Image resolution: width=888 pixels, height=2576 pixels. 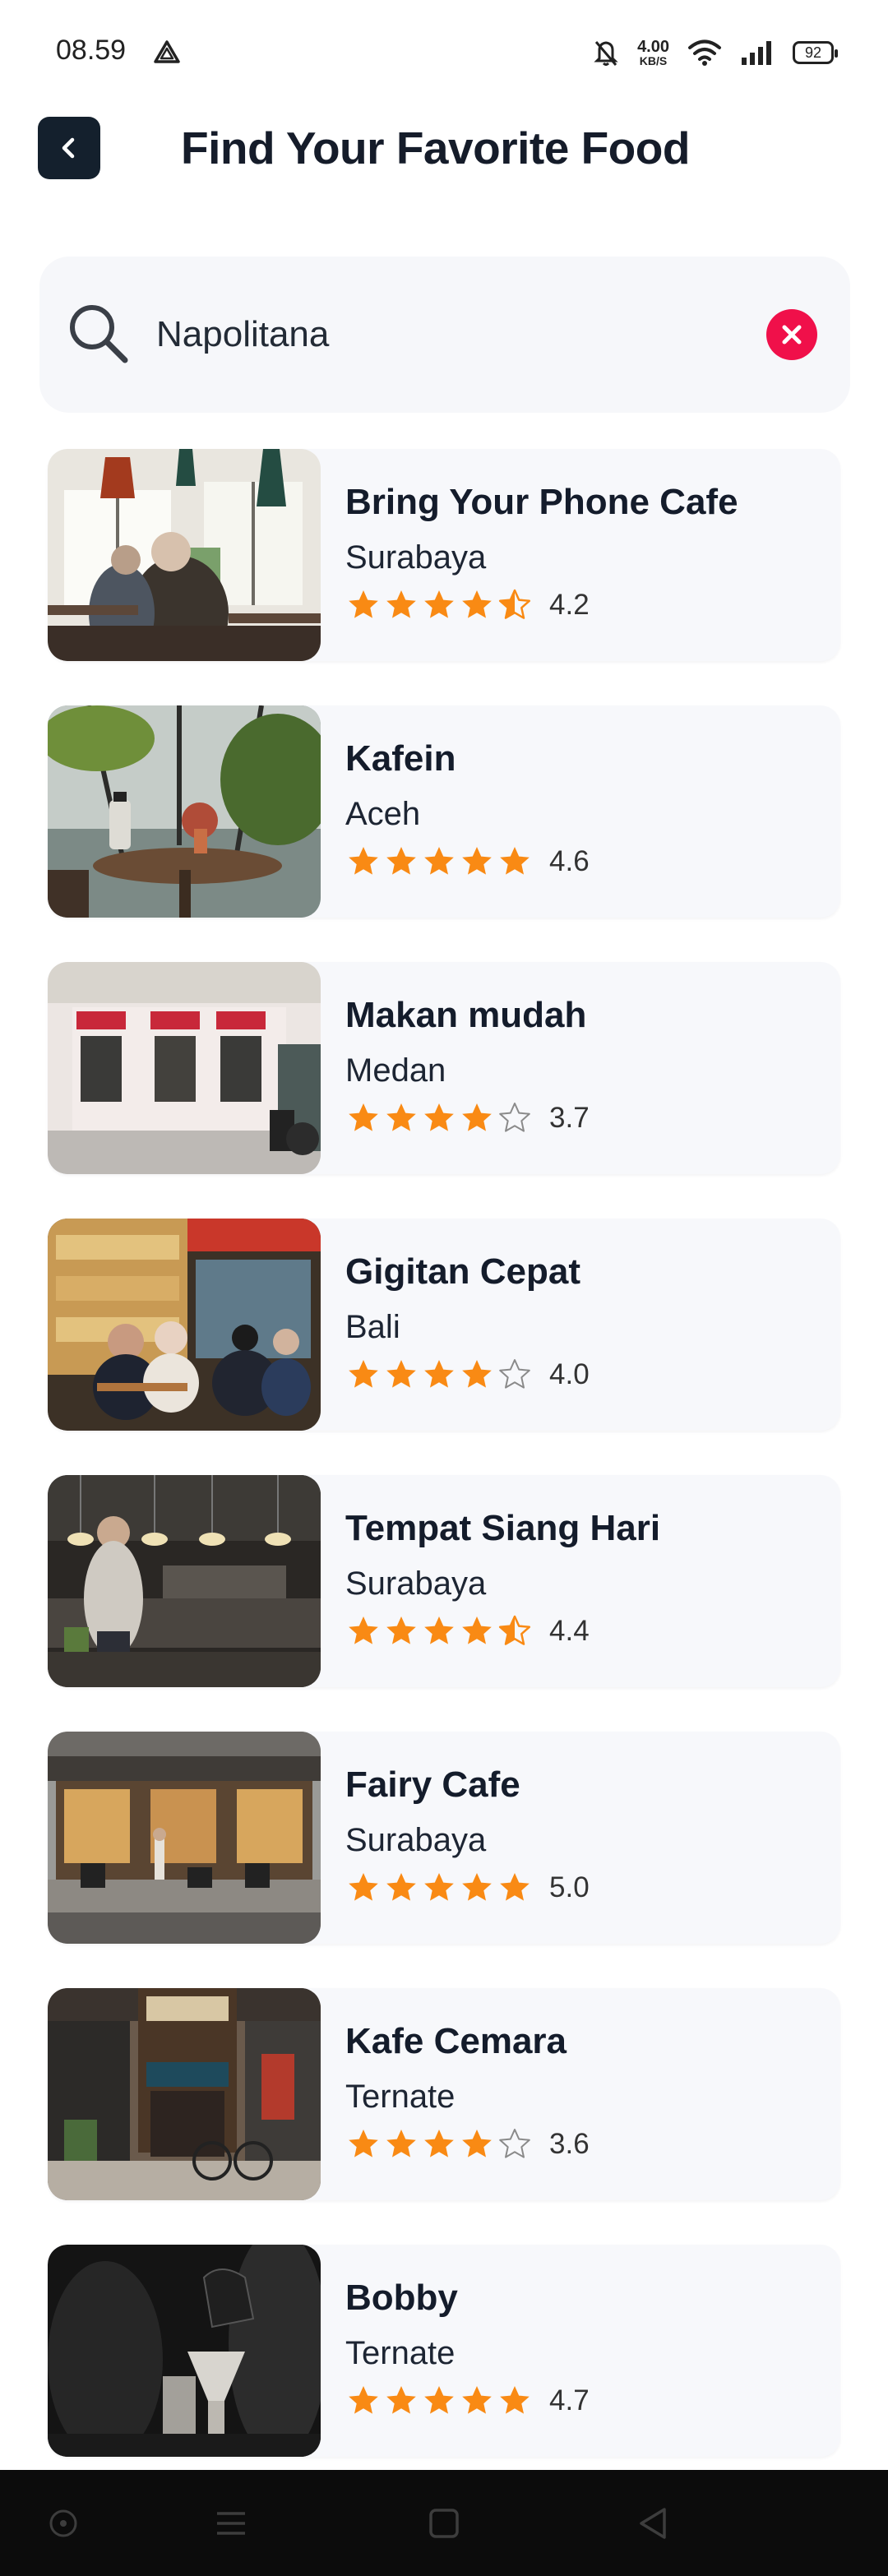 I want to click on back-button, so click(x=69, y=148).